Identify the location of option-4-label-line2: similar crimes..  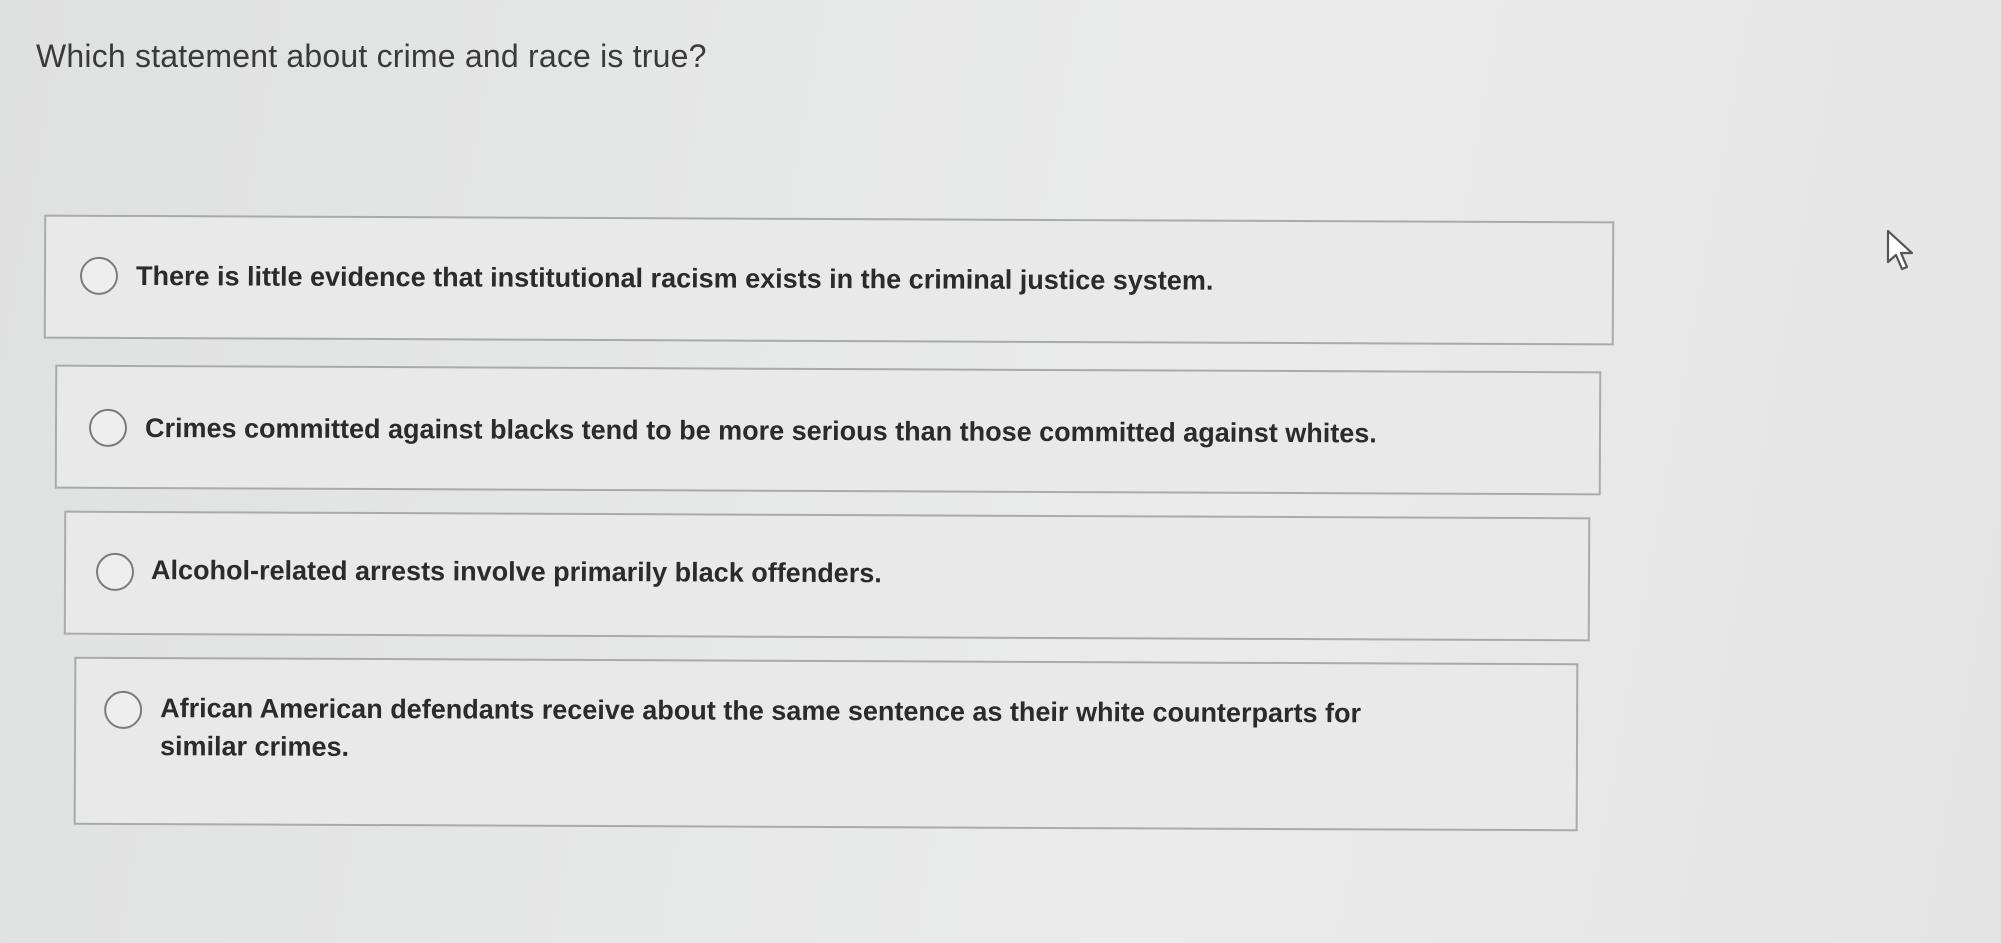
(254, 746).